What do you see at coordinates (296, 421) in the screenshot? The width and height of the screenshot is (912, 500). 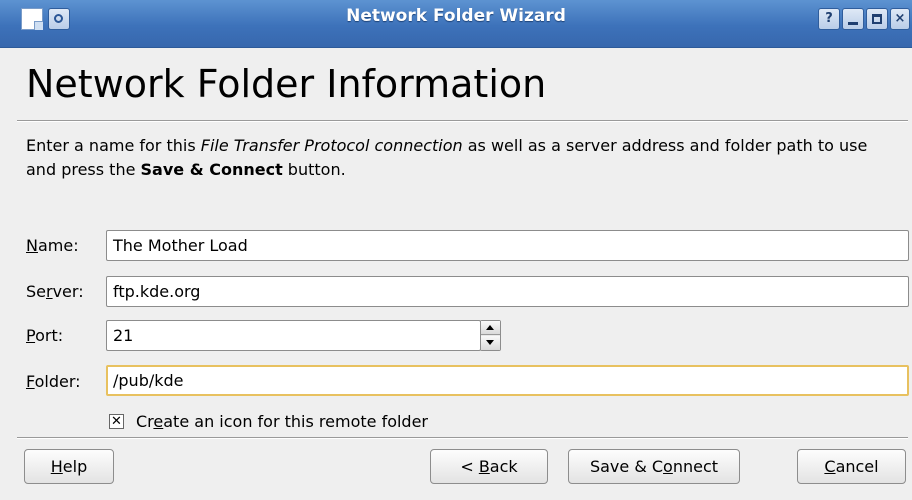 I see `create-icon-label-rest: ate an icon for this remote folder` at bounding box center [296, 421].